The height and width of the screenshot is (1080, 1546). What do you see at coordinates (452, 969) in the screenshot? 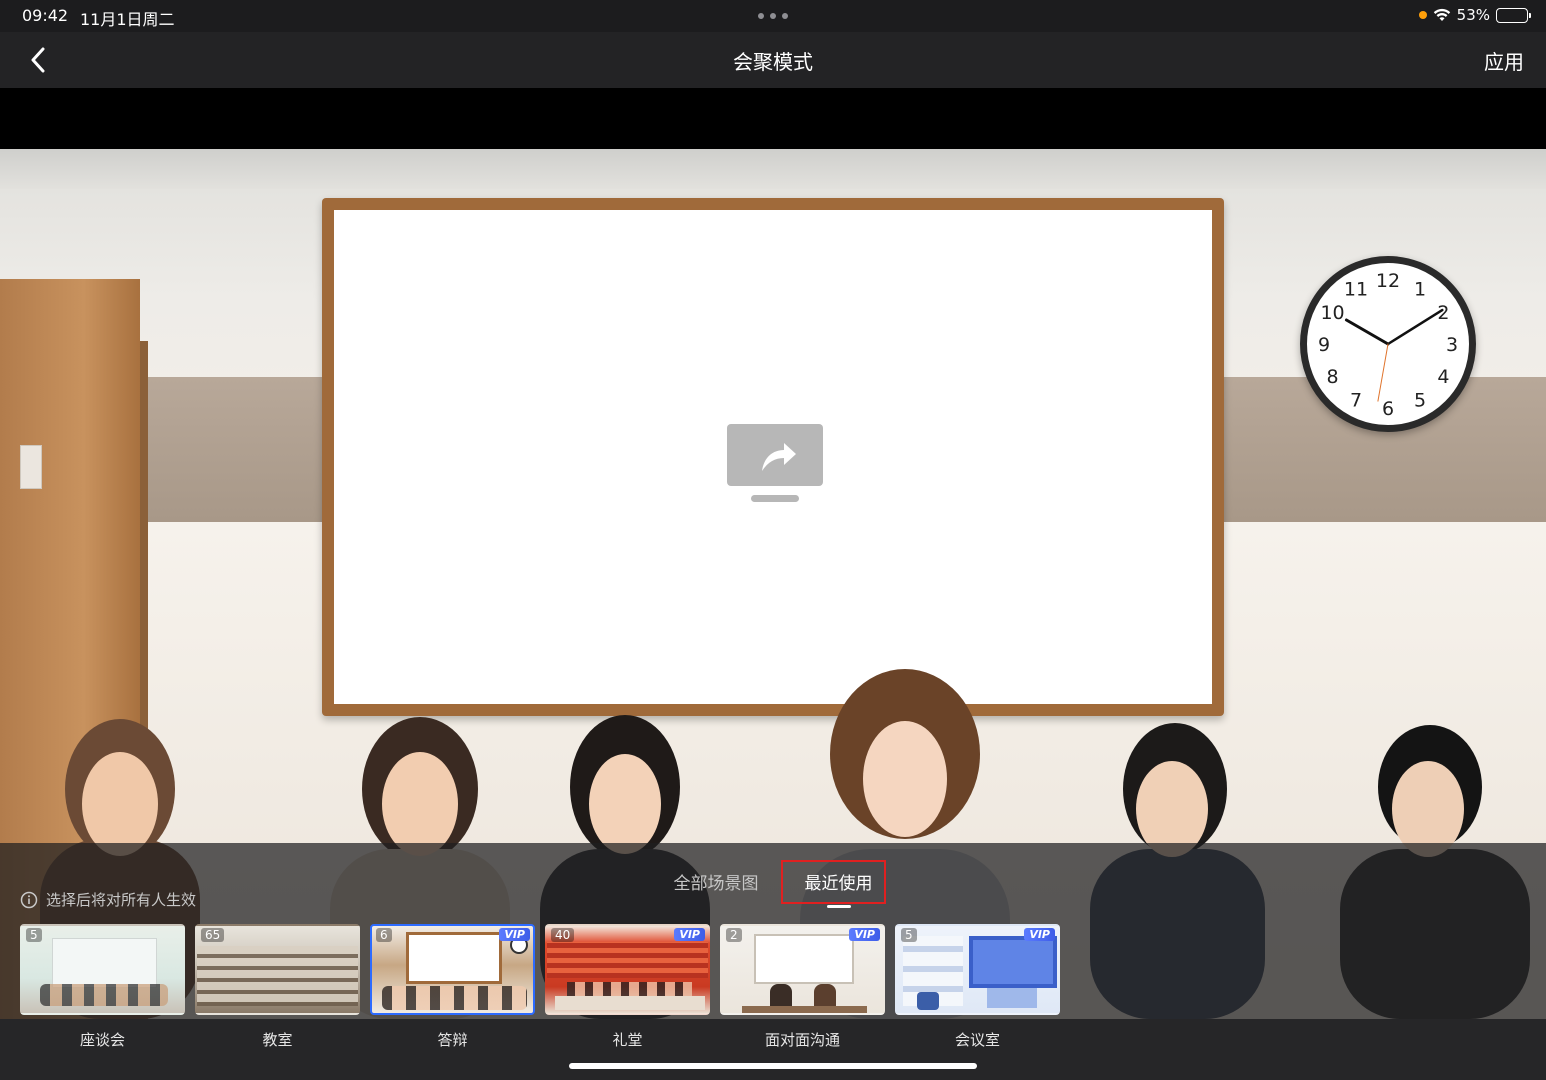
I see `scene-thumb-image: 6 VIP` at bounding box center [452, 969].